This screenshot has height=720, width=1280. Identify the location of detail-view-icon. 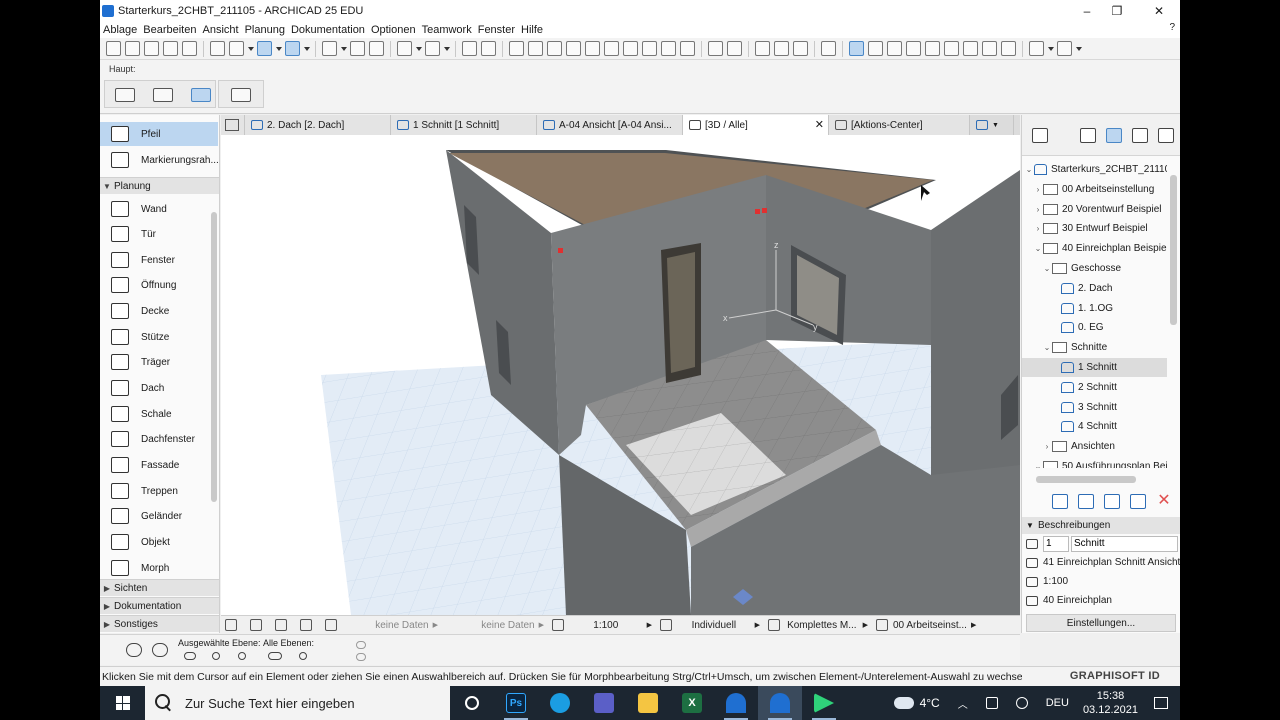
(970, 48).